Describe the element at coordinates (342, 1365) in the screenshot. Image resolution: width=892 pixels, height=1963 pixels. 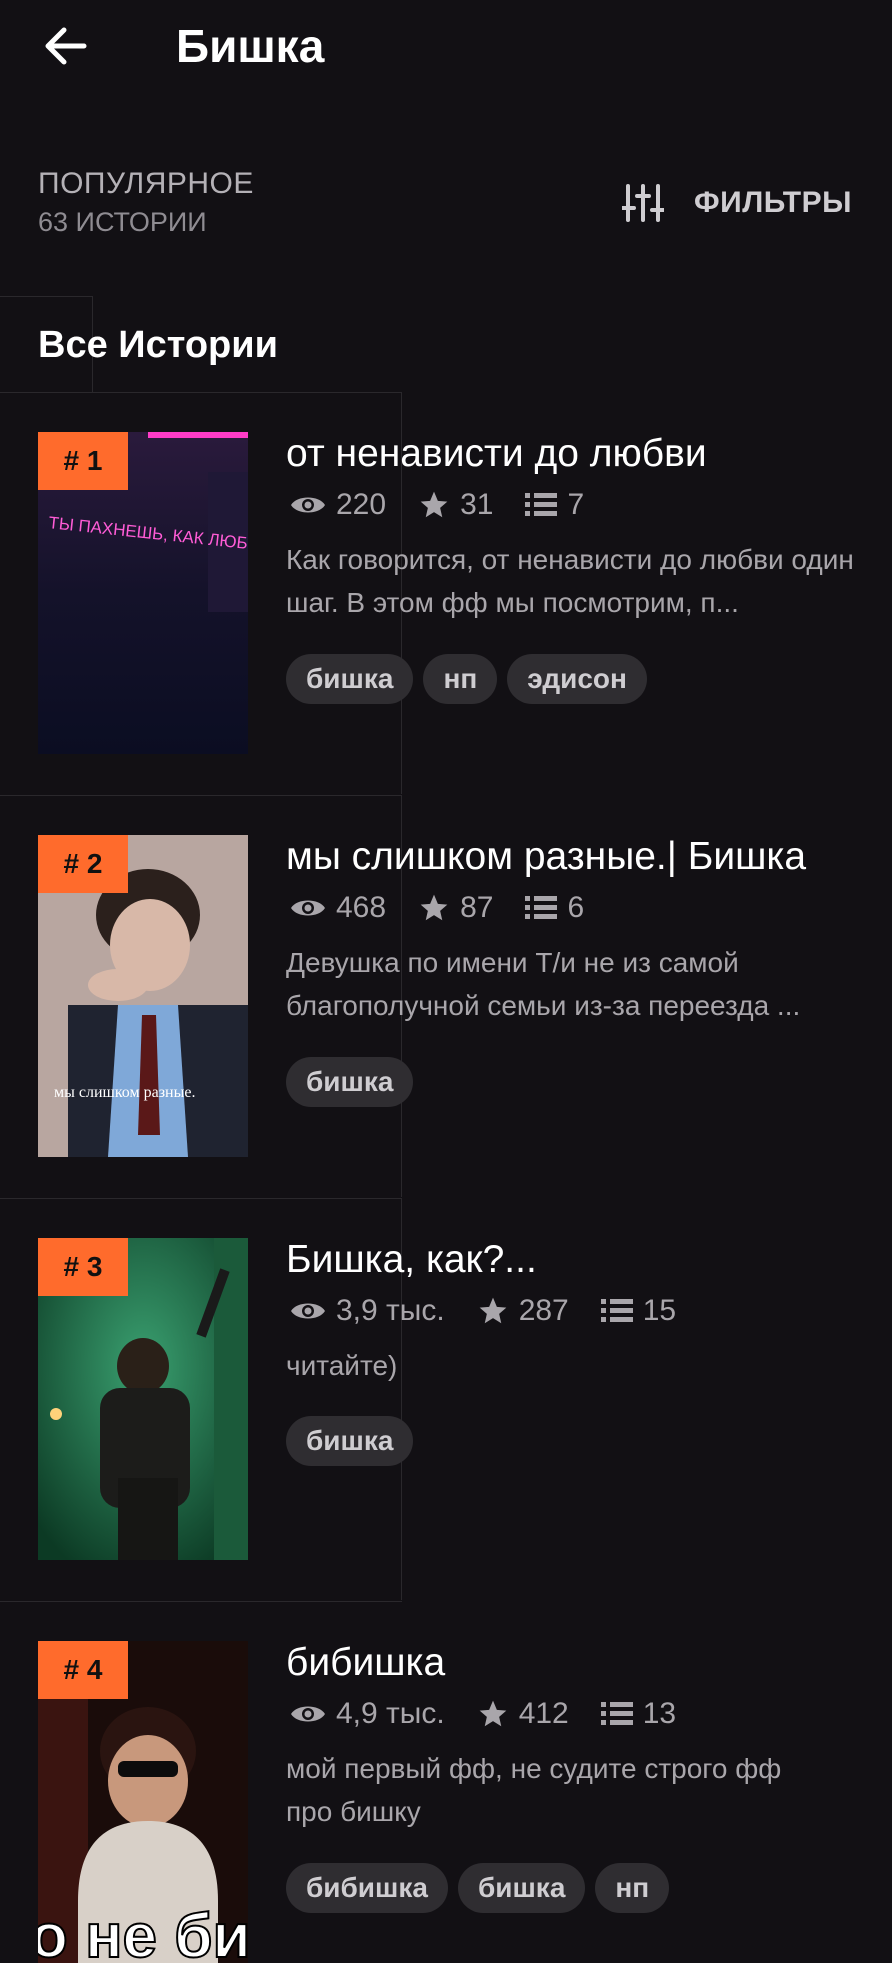
I see `story-description: читайте)` at that location.